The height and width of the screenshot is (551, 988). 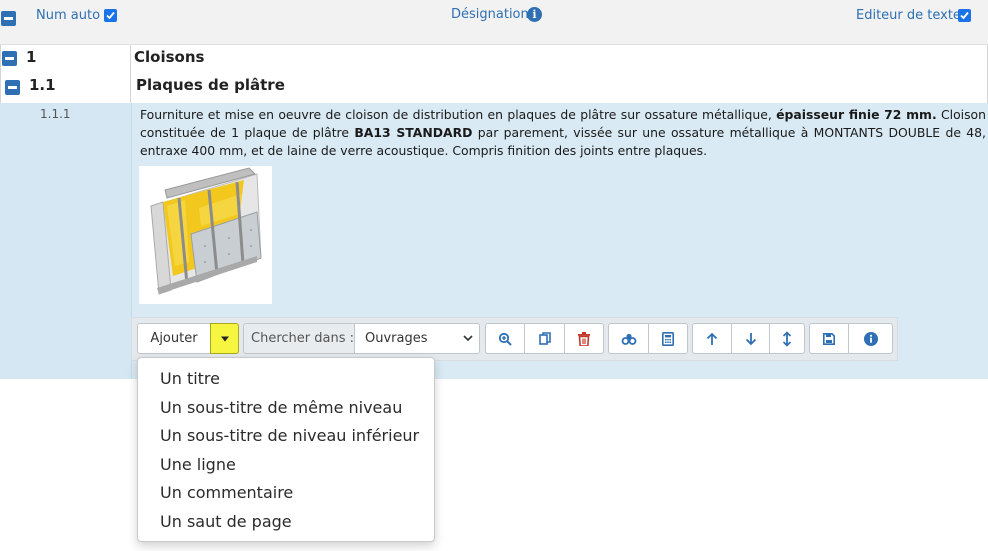 I want to click on delete-button, so click(x=584, y=338).